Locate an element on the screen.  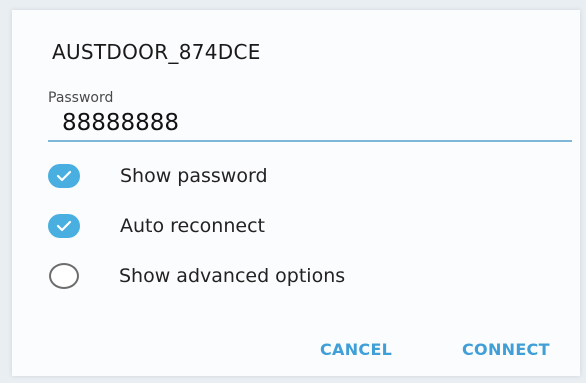
auto-reconnect-option: Auto reconnect is located at coordinates (156, 226).